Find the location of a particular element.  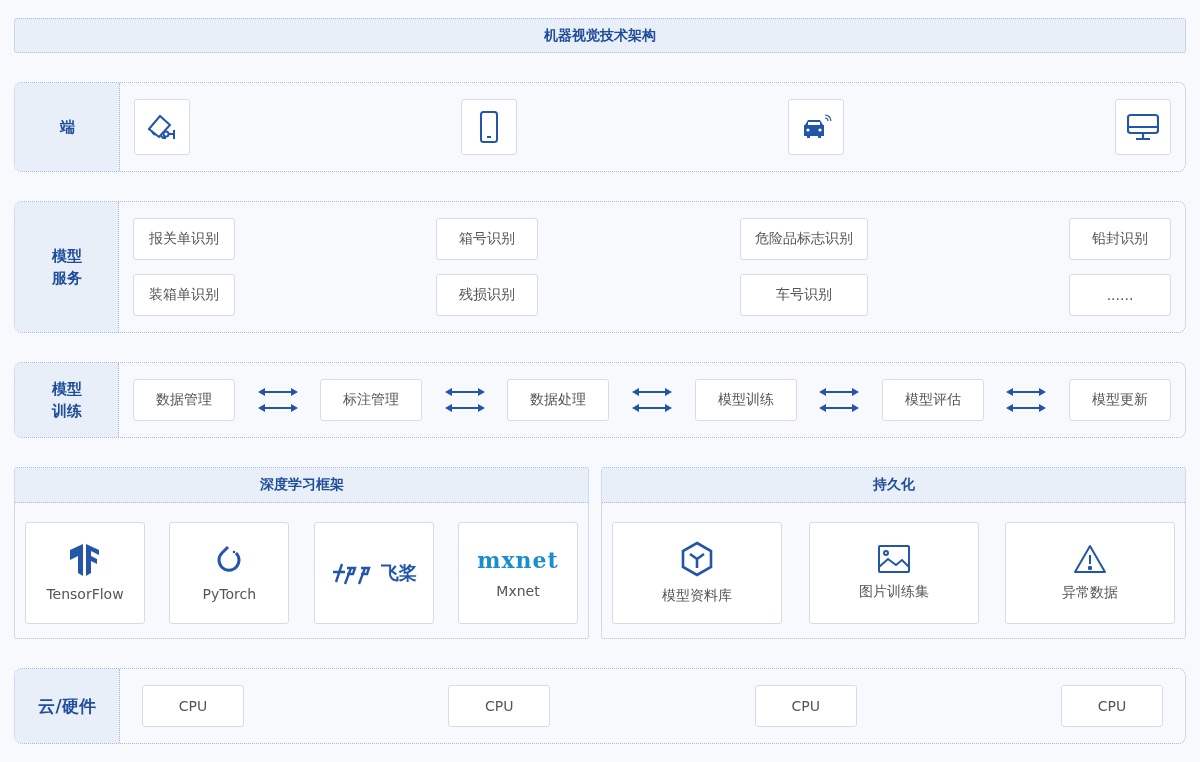

paddle-logo: 飞桨 is located at coordinates (373, 573).